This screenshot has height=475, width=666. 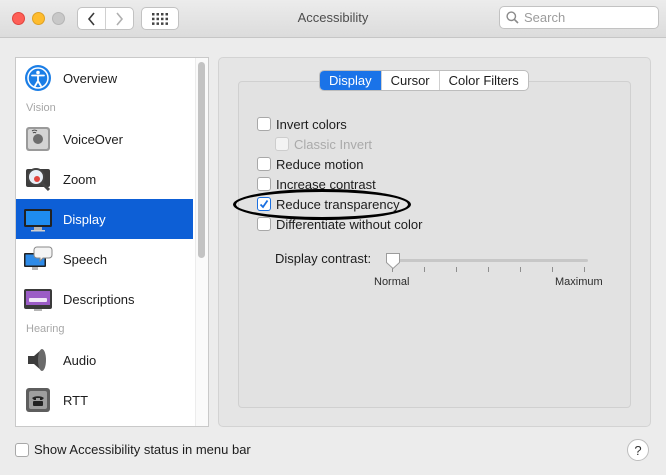 I want to click on sidebar-item-label: Display, so click(x=84, y=219).